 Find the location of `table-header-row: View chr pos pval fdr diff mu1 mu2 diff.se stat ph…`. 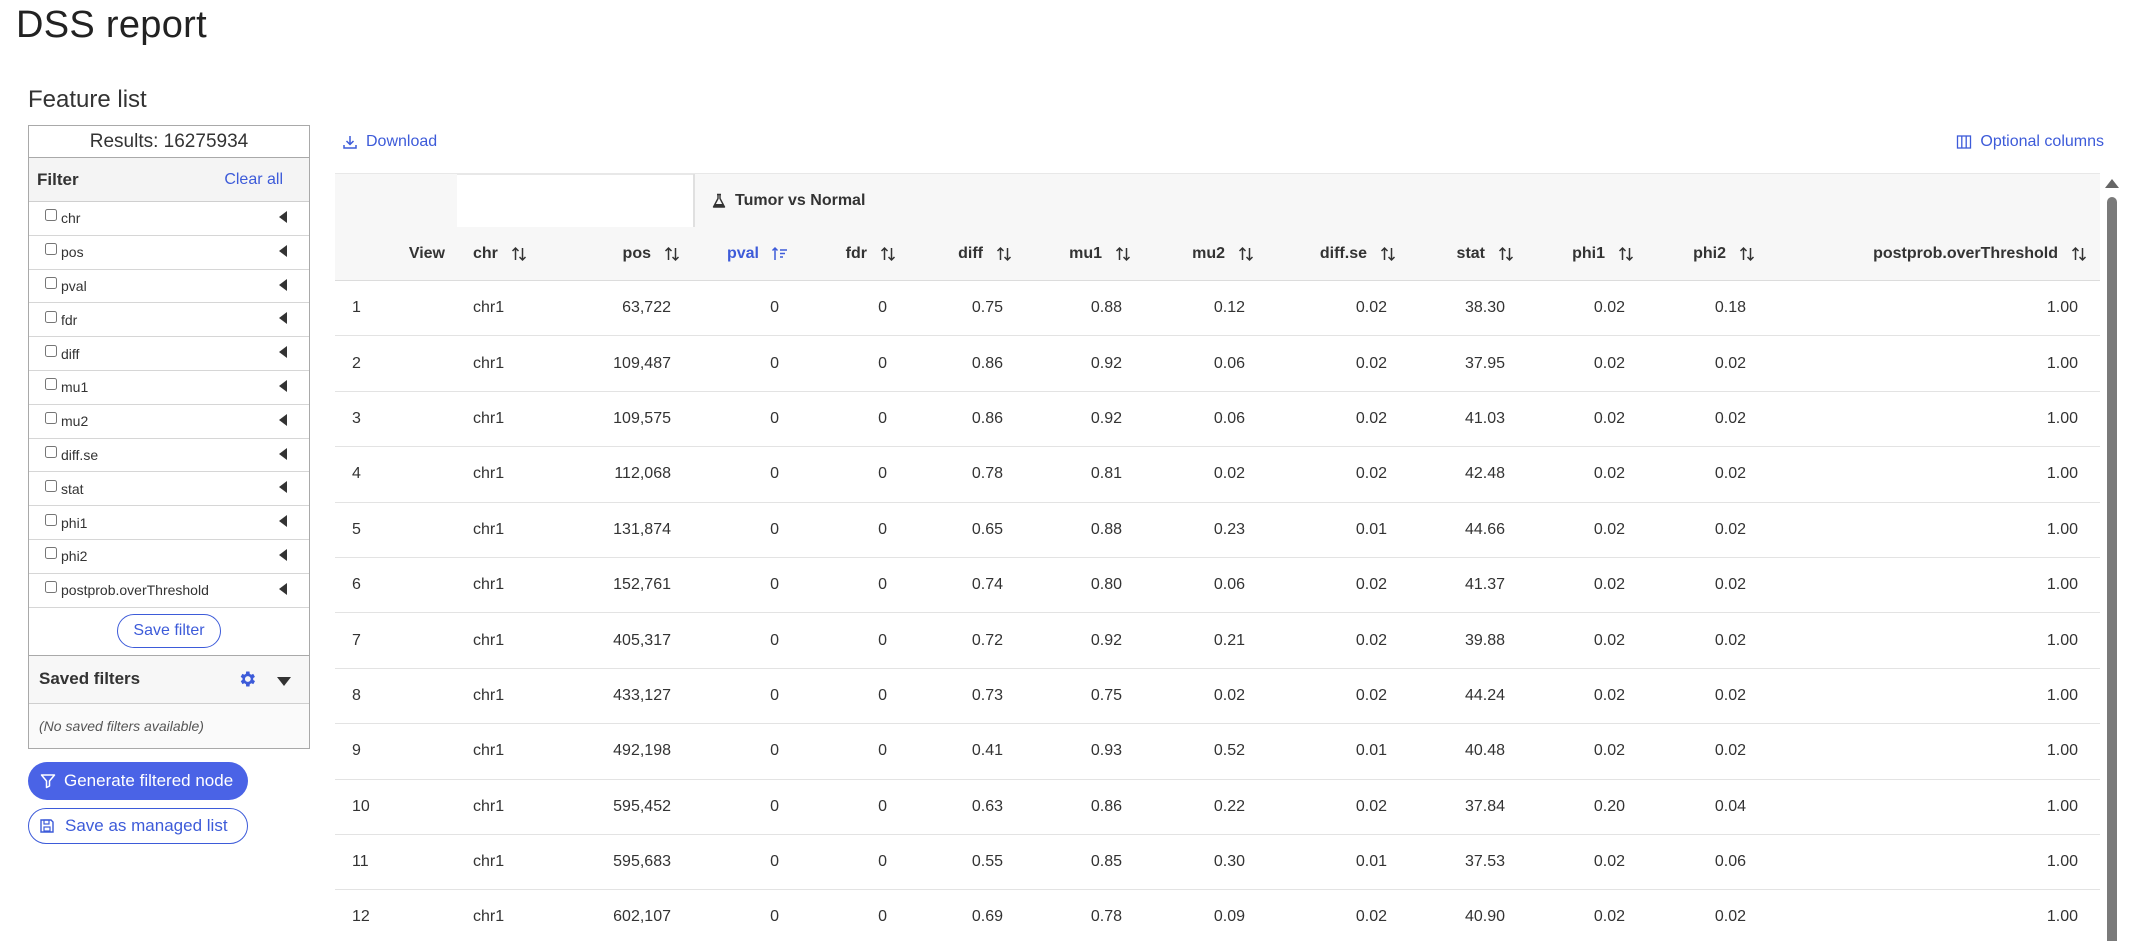

table-header-row: View chr pos pval fdr diff mu1 mu2 diff.se stat ph… is located at coordinates (1217, 254).